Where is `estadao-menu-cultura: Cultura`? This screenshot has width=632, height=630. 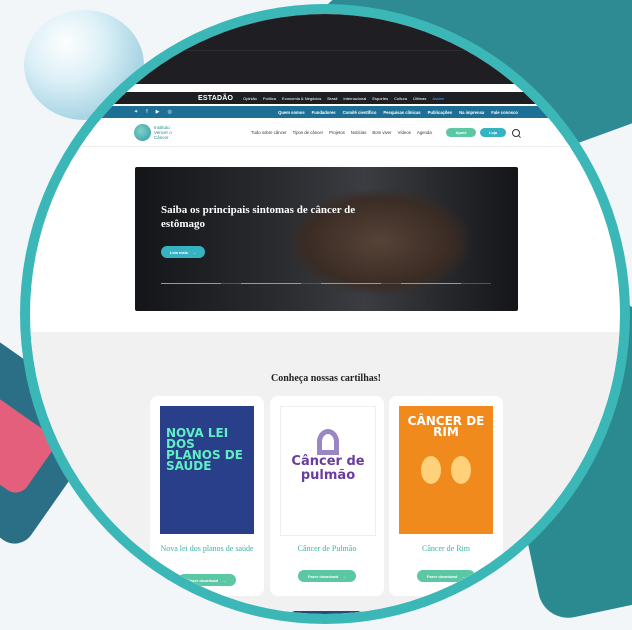 estadao-menu-cultura: Cultura is located at coordinates (400, 98).